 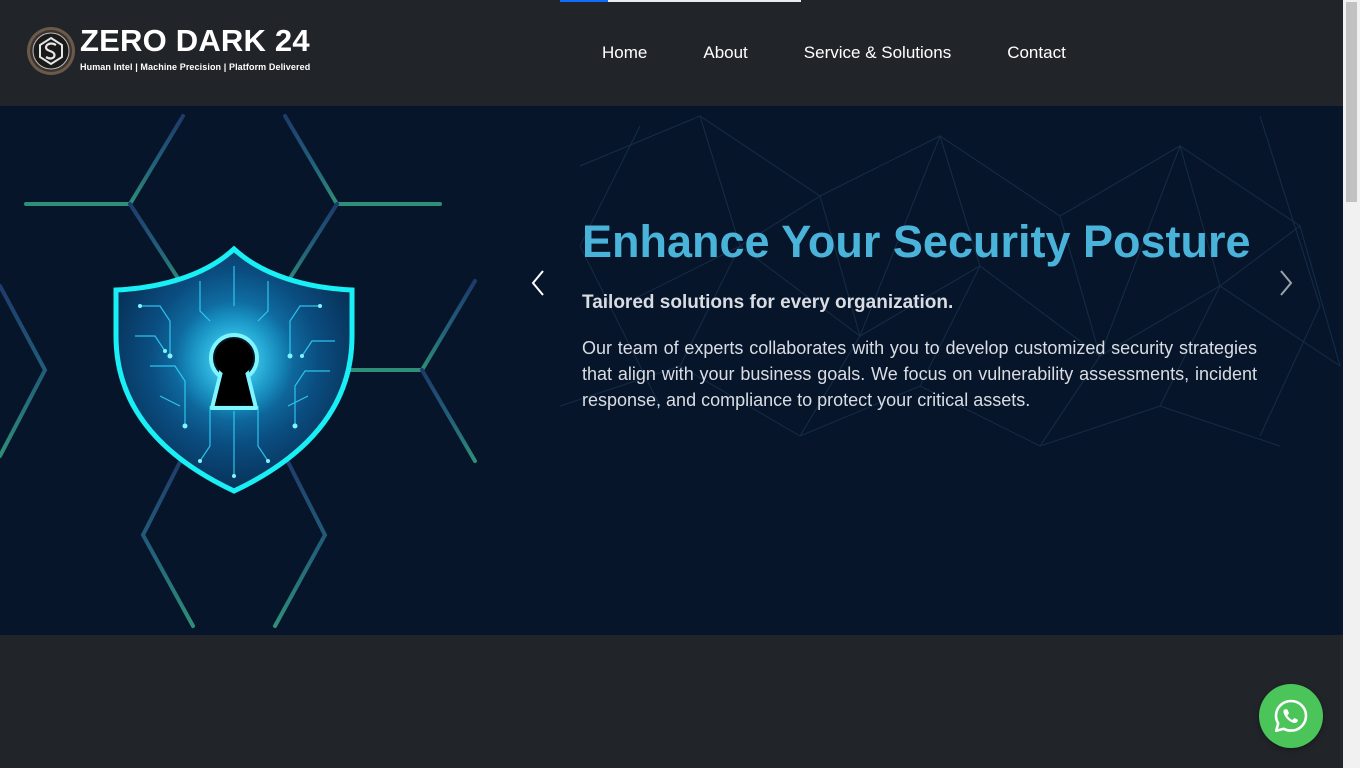 I want to click on scrollbar-thumb, so click(x=1351, y=102).